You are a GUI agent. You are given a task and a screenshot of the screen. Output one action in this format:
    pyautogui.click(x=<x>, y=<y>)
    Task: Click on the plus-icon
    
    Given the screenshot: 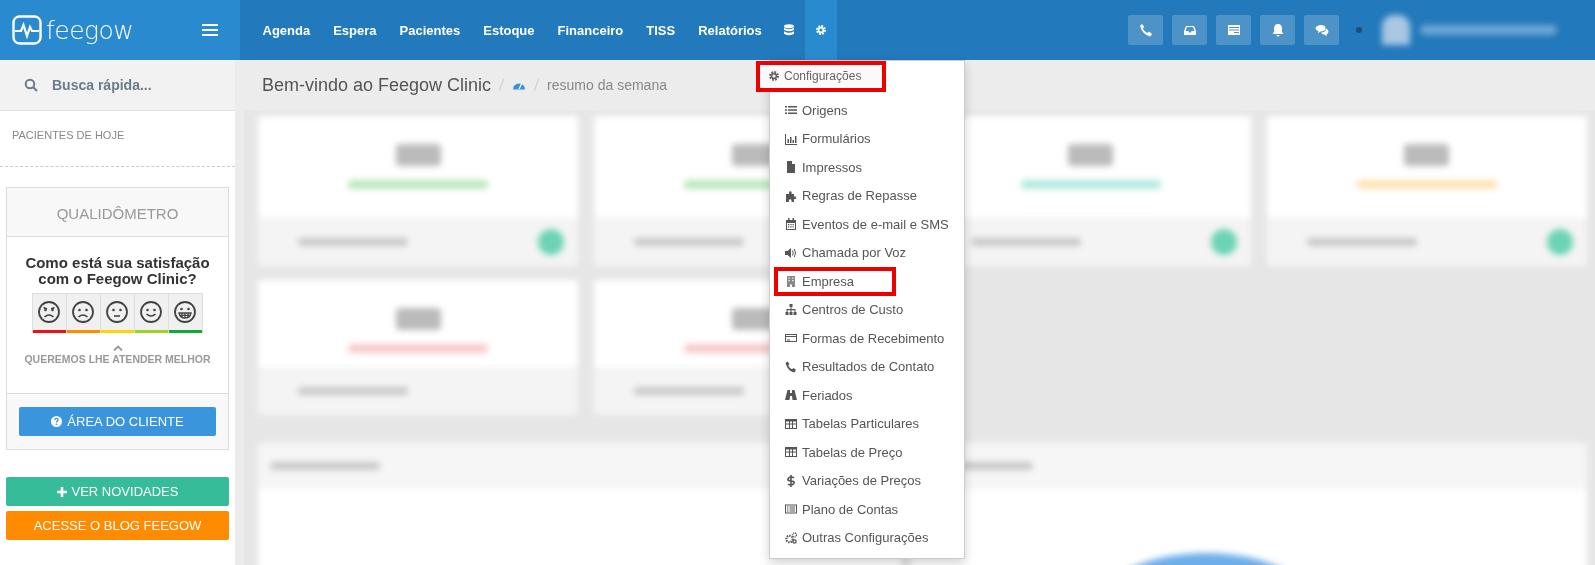 What is the action you would take?
    pyautogui.click(x=61, y=491)
    